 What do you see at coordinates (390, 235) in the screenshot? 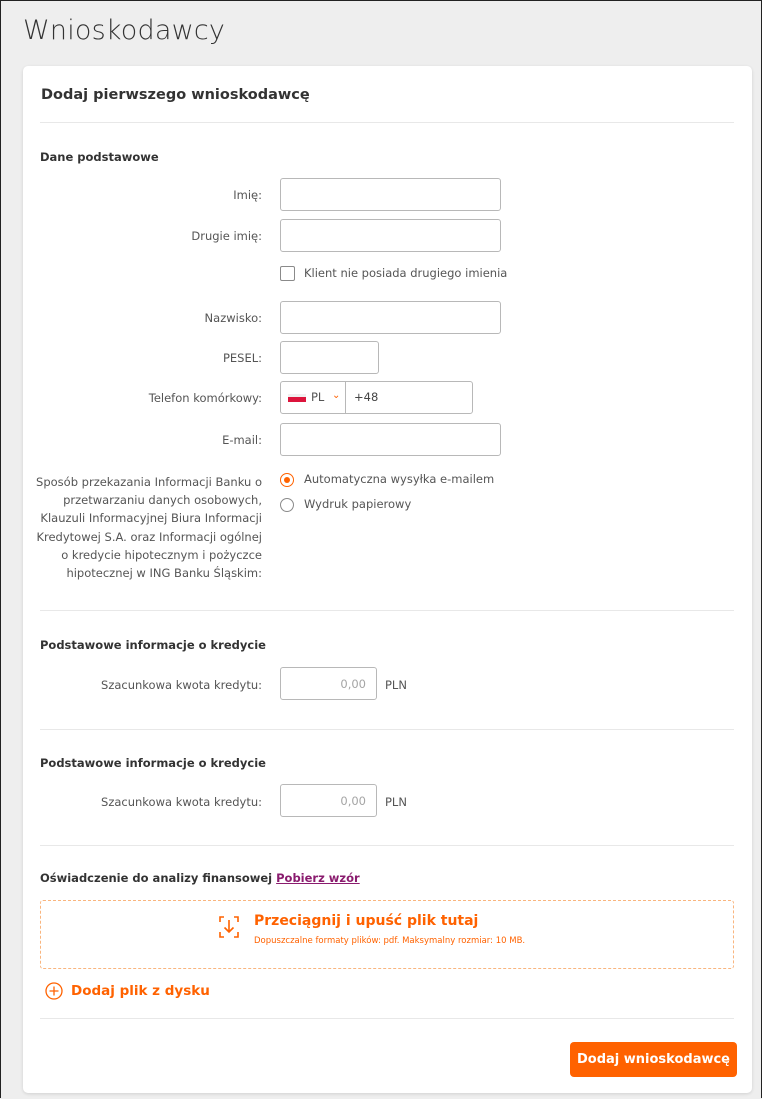
I see `second-name-input` at bounding box center [390, 235].